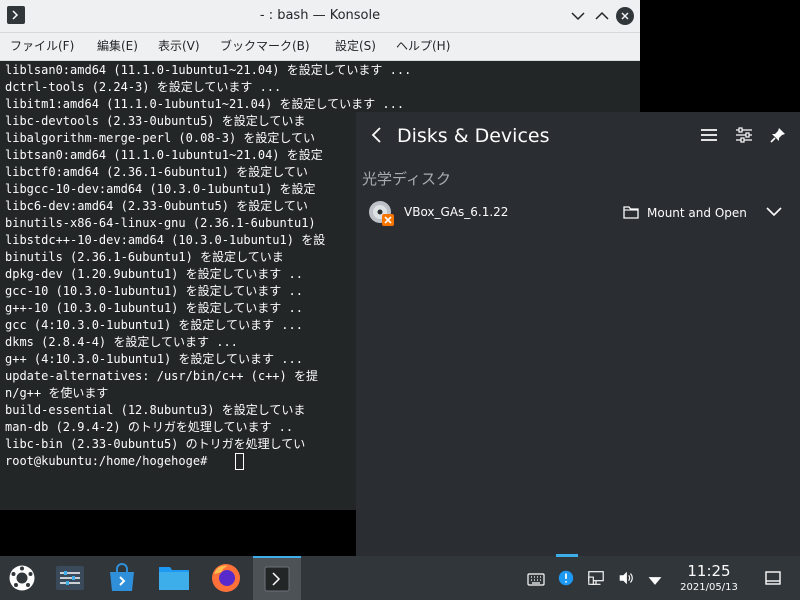  I want to click on mount-and-open-button: Mount and Open, so click(697, 213).